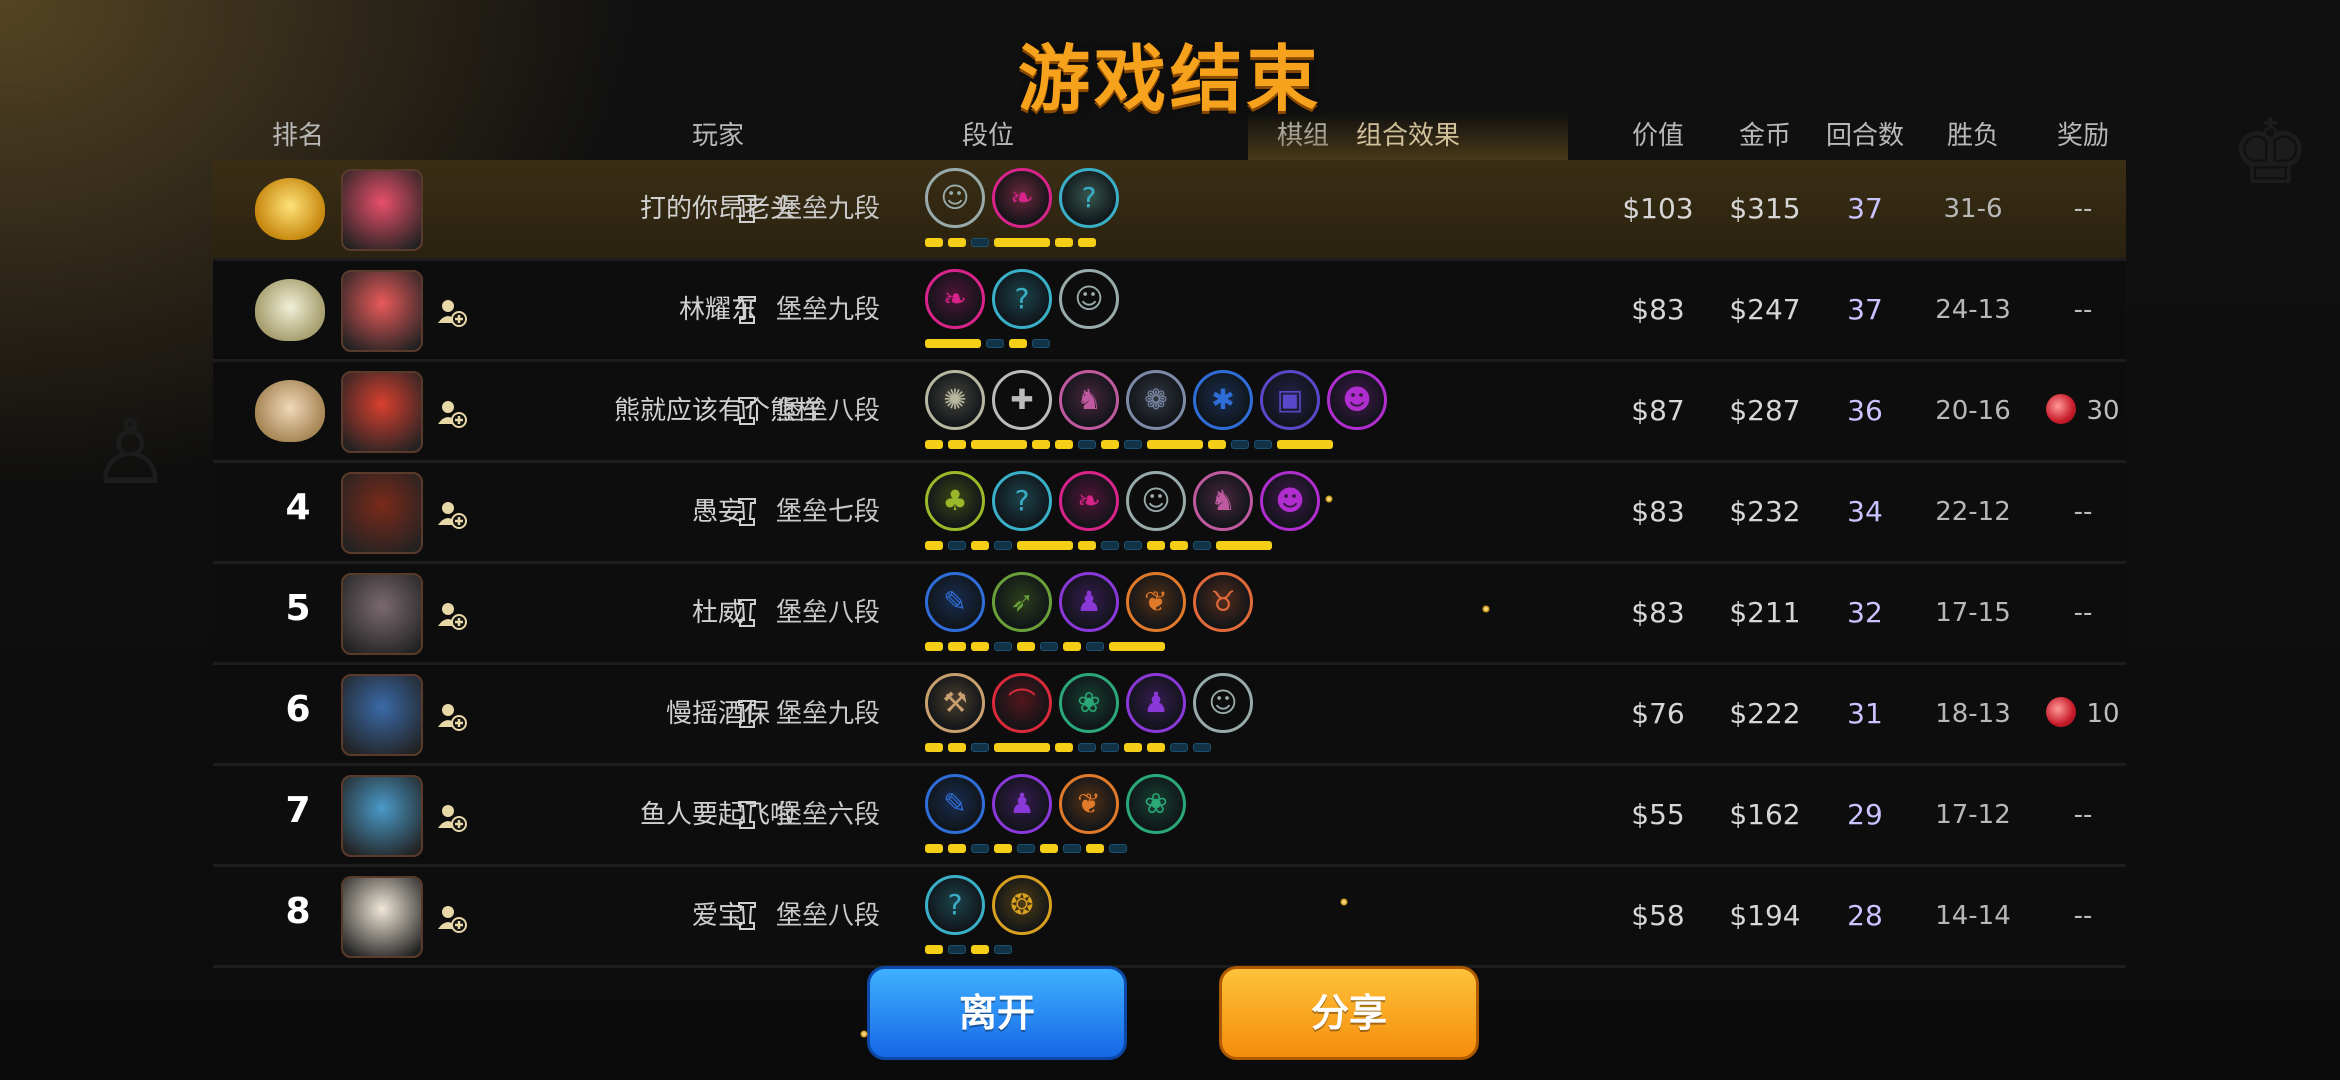  Describe the element at coordinates (1156, 400) in the screenshot. I see `synergy-icon: ❁` at that location.